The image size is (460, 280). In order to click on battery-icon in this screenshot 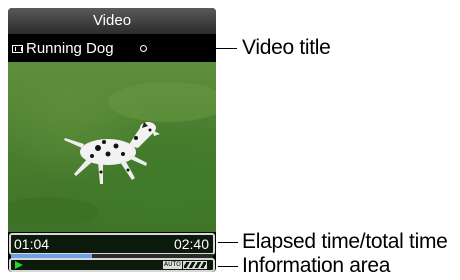, I will do `click(195, 265)`.